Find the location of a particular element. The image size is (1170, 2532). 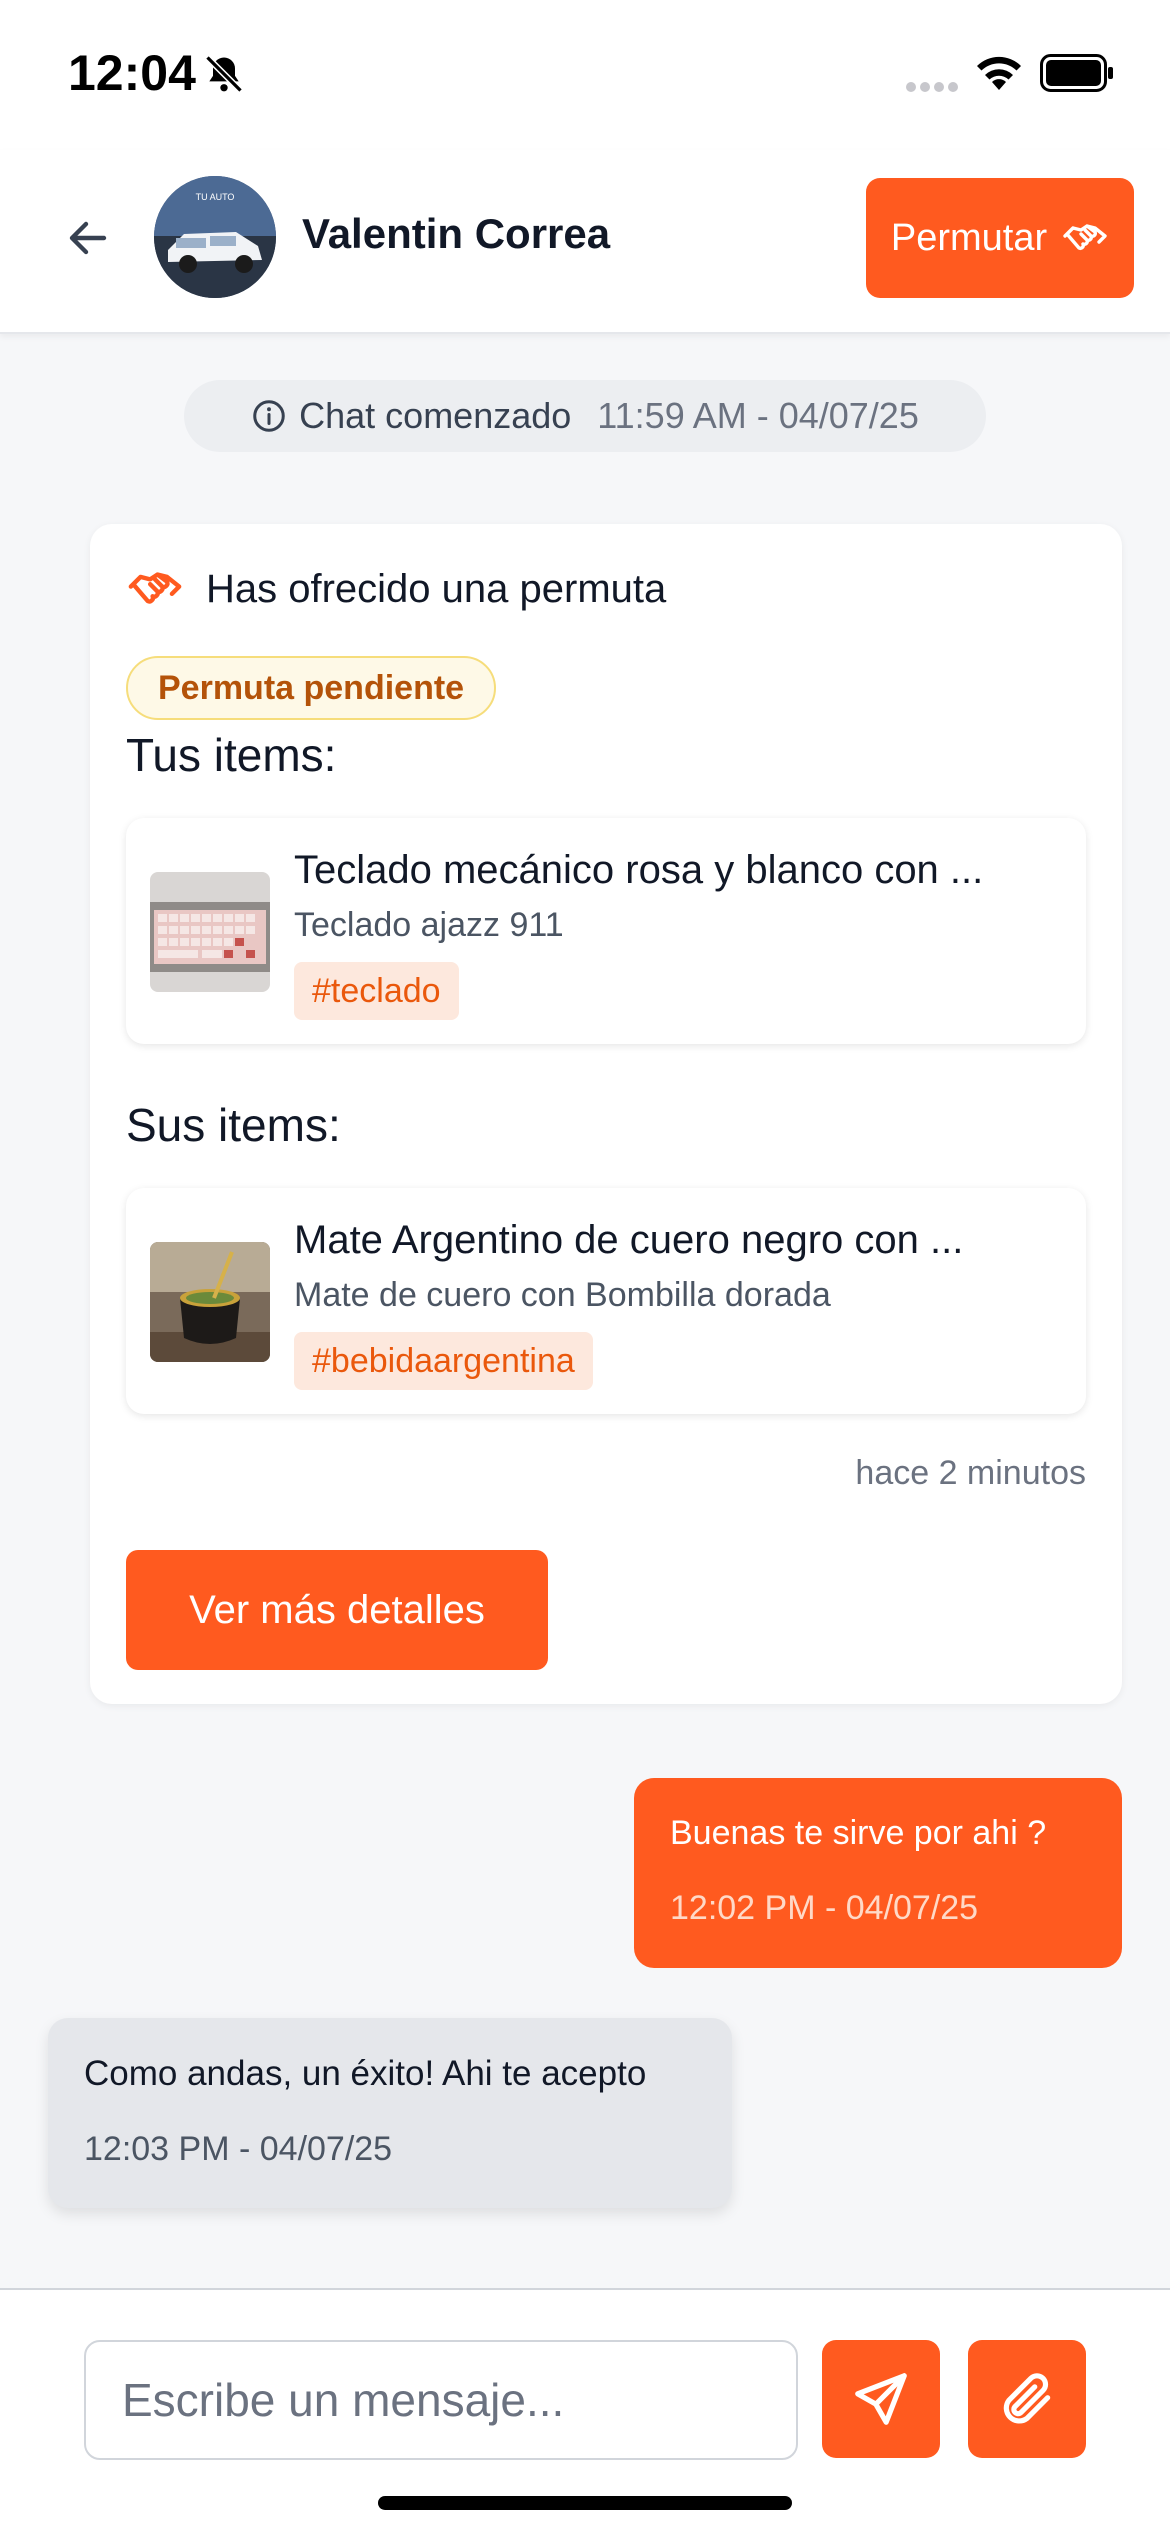

your-items-label: Tus items: is located at coordinates (231, 755).